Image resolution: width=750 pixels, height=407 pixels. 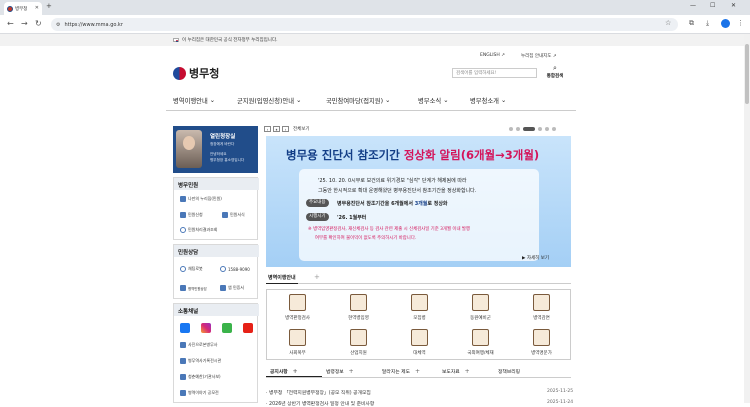 I want to click on gnb-item-4: 병무소식 ⌄, so click(x=444, y=100).